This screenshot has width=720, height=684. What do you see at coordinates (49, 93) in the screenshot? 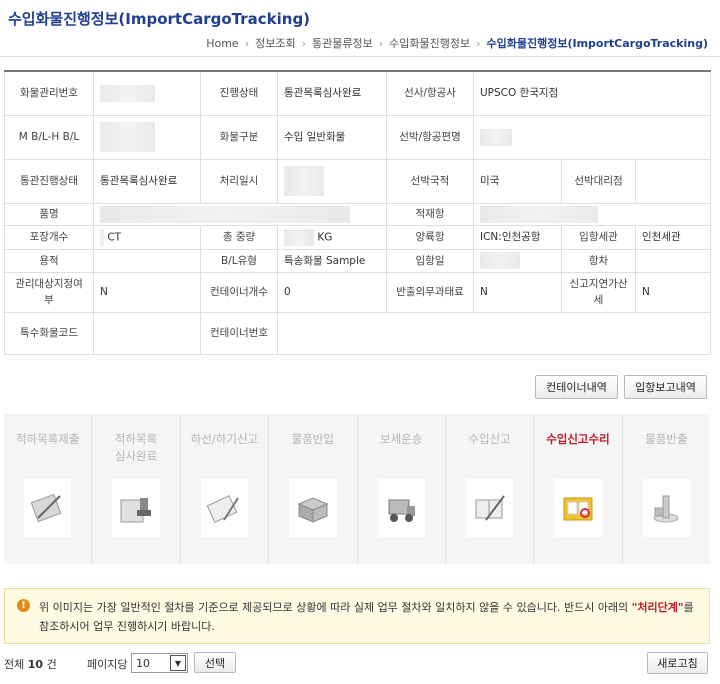
I see `label-cargo-no: 화물관리번호` at bounding box center [49, 93].